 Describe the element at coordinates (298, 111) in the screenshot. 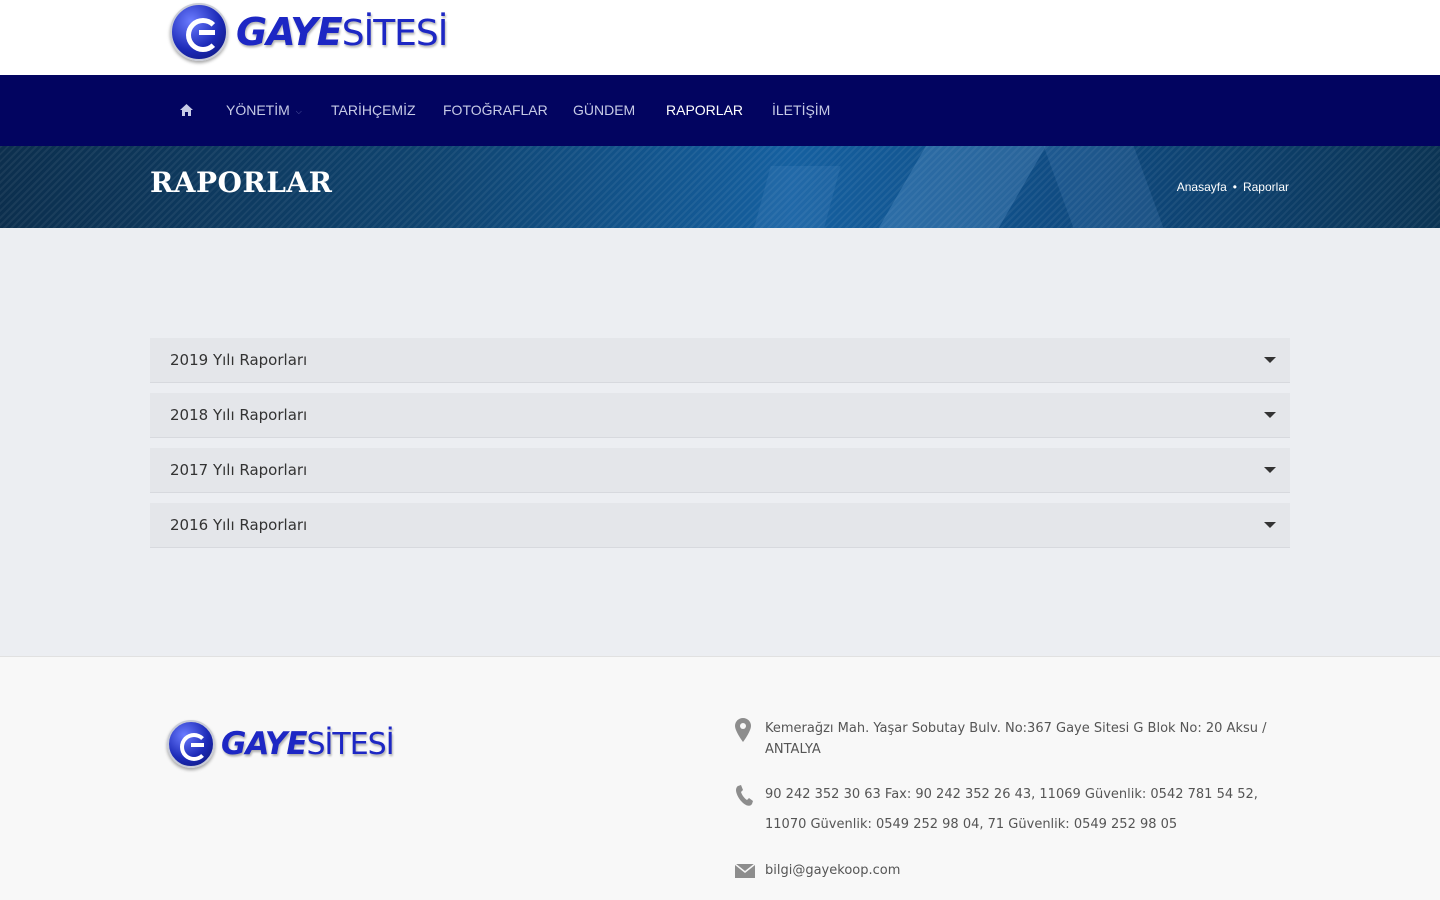

I see `chevron-down-icon: ⌵` at that location.